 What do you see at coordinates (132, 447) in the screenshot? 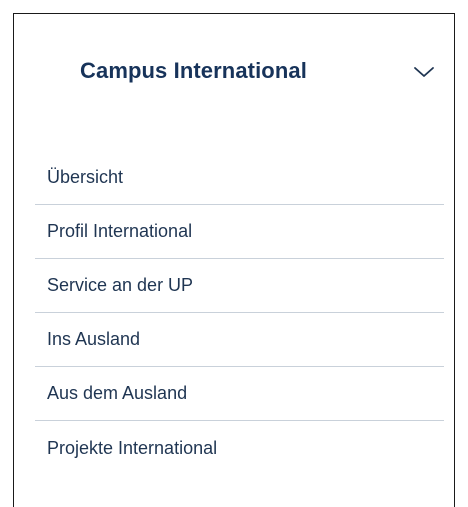
I see `menu-item-label: Projekte International` at bounding box center [132, 447].